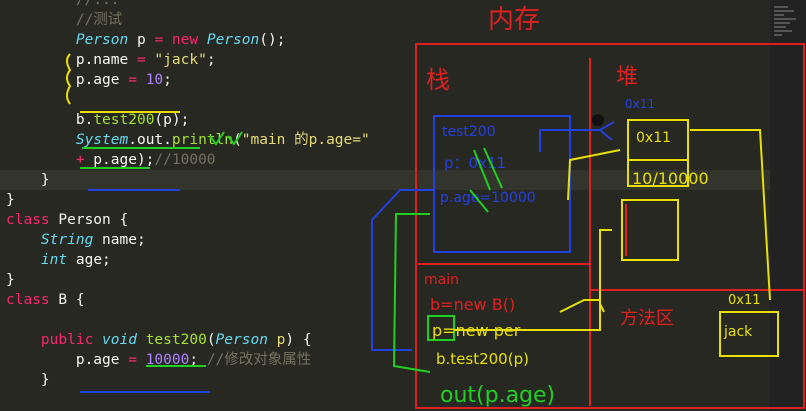 The height and width of the screenshot is (411, 806). What do you see at coordinates (469, 132) in the screenshot?
I see `test200-frame-label: test200` at bounding box center [469, 132].